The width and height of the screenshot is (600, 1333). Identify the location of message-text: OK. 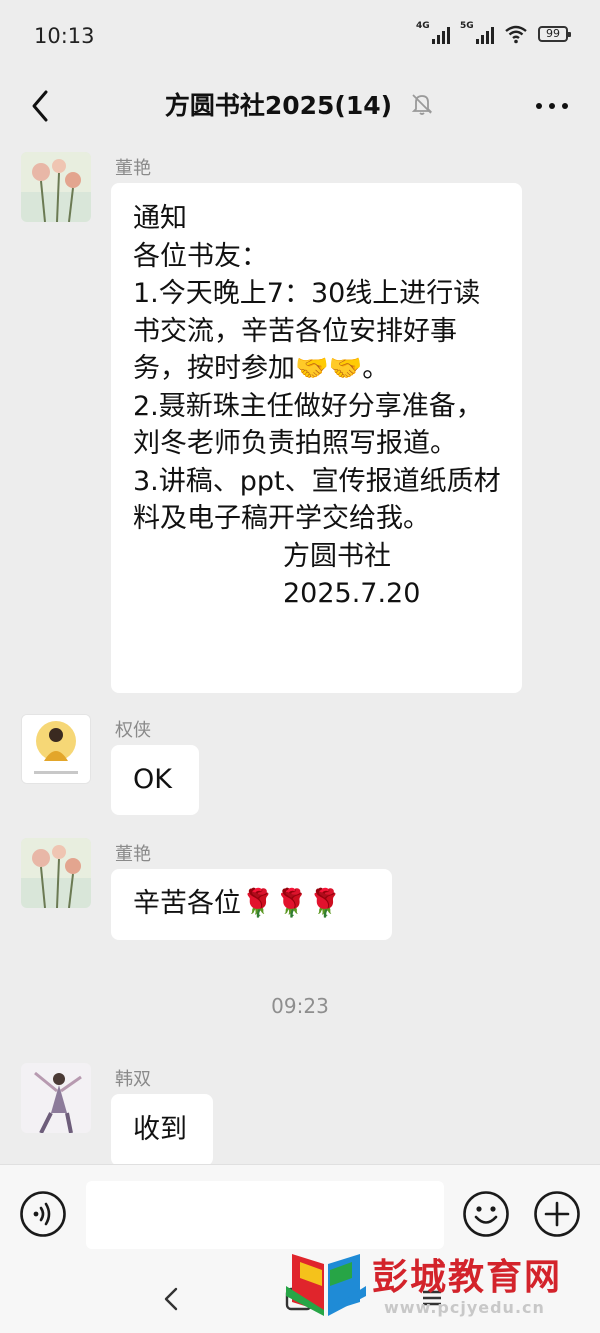
(152, 779).